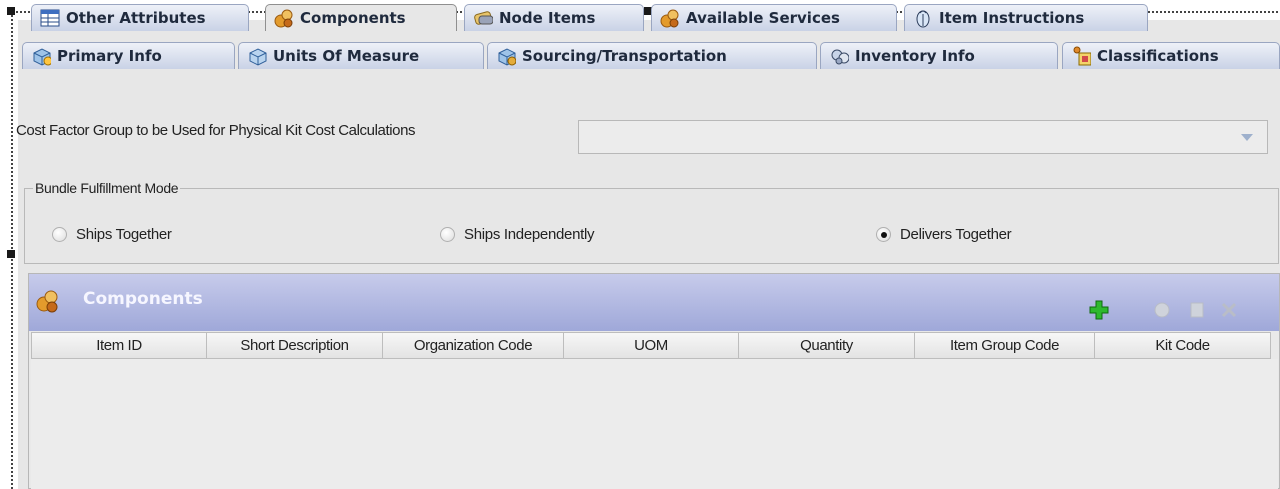  I want to click on radio-label: Ships Together, so click(124, 234).